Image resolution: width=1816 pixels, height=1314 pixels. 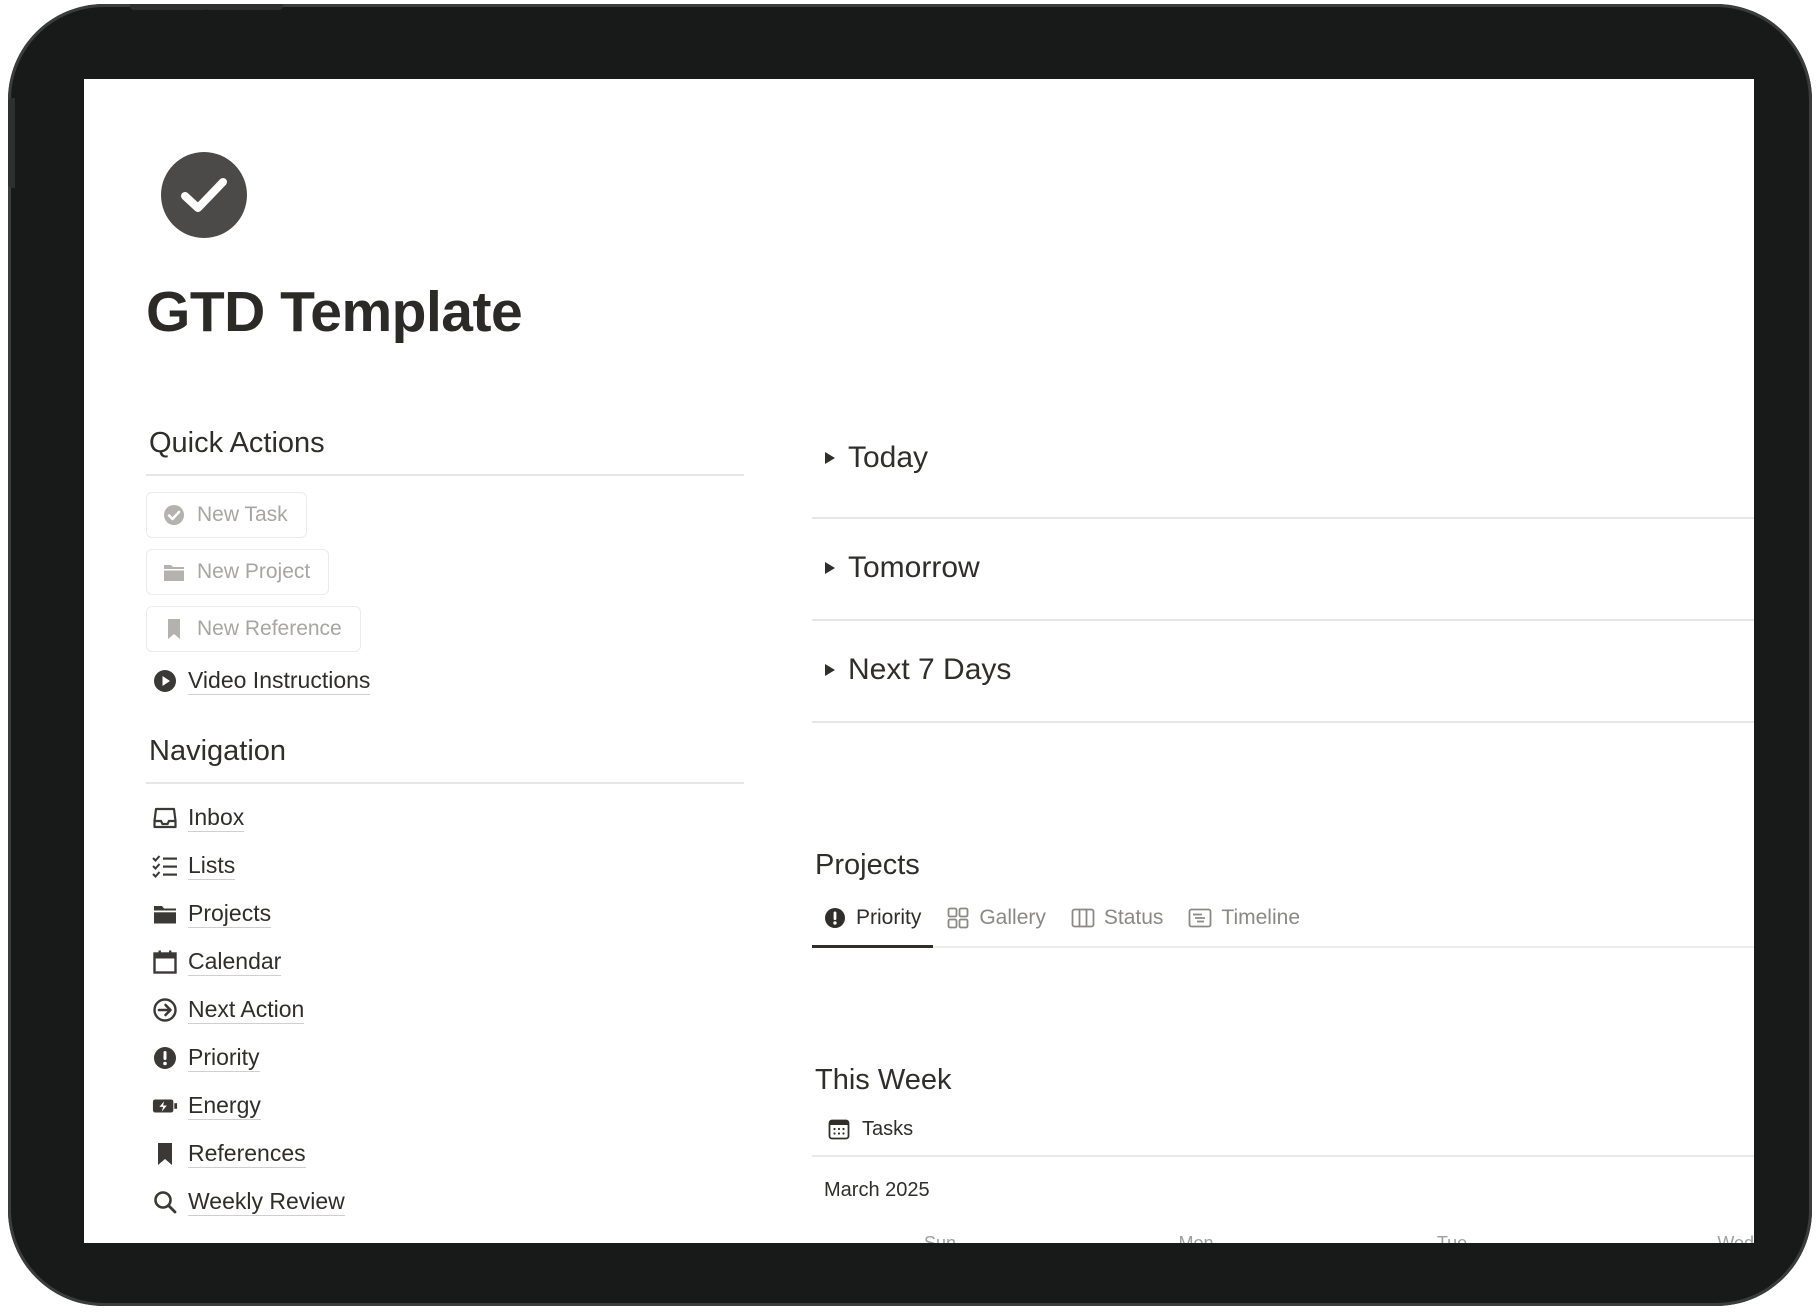 I want to click on nav-item-lists: Lists, so click(x=445, y=866).